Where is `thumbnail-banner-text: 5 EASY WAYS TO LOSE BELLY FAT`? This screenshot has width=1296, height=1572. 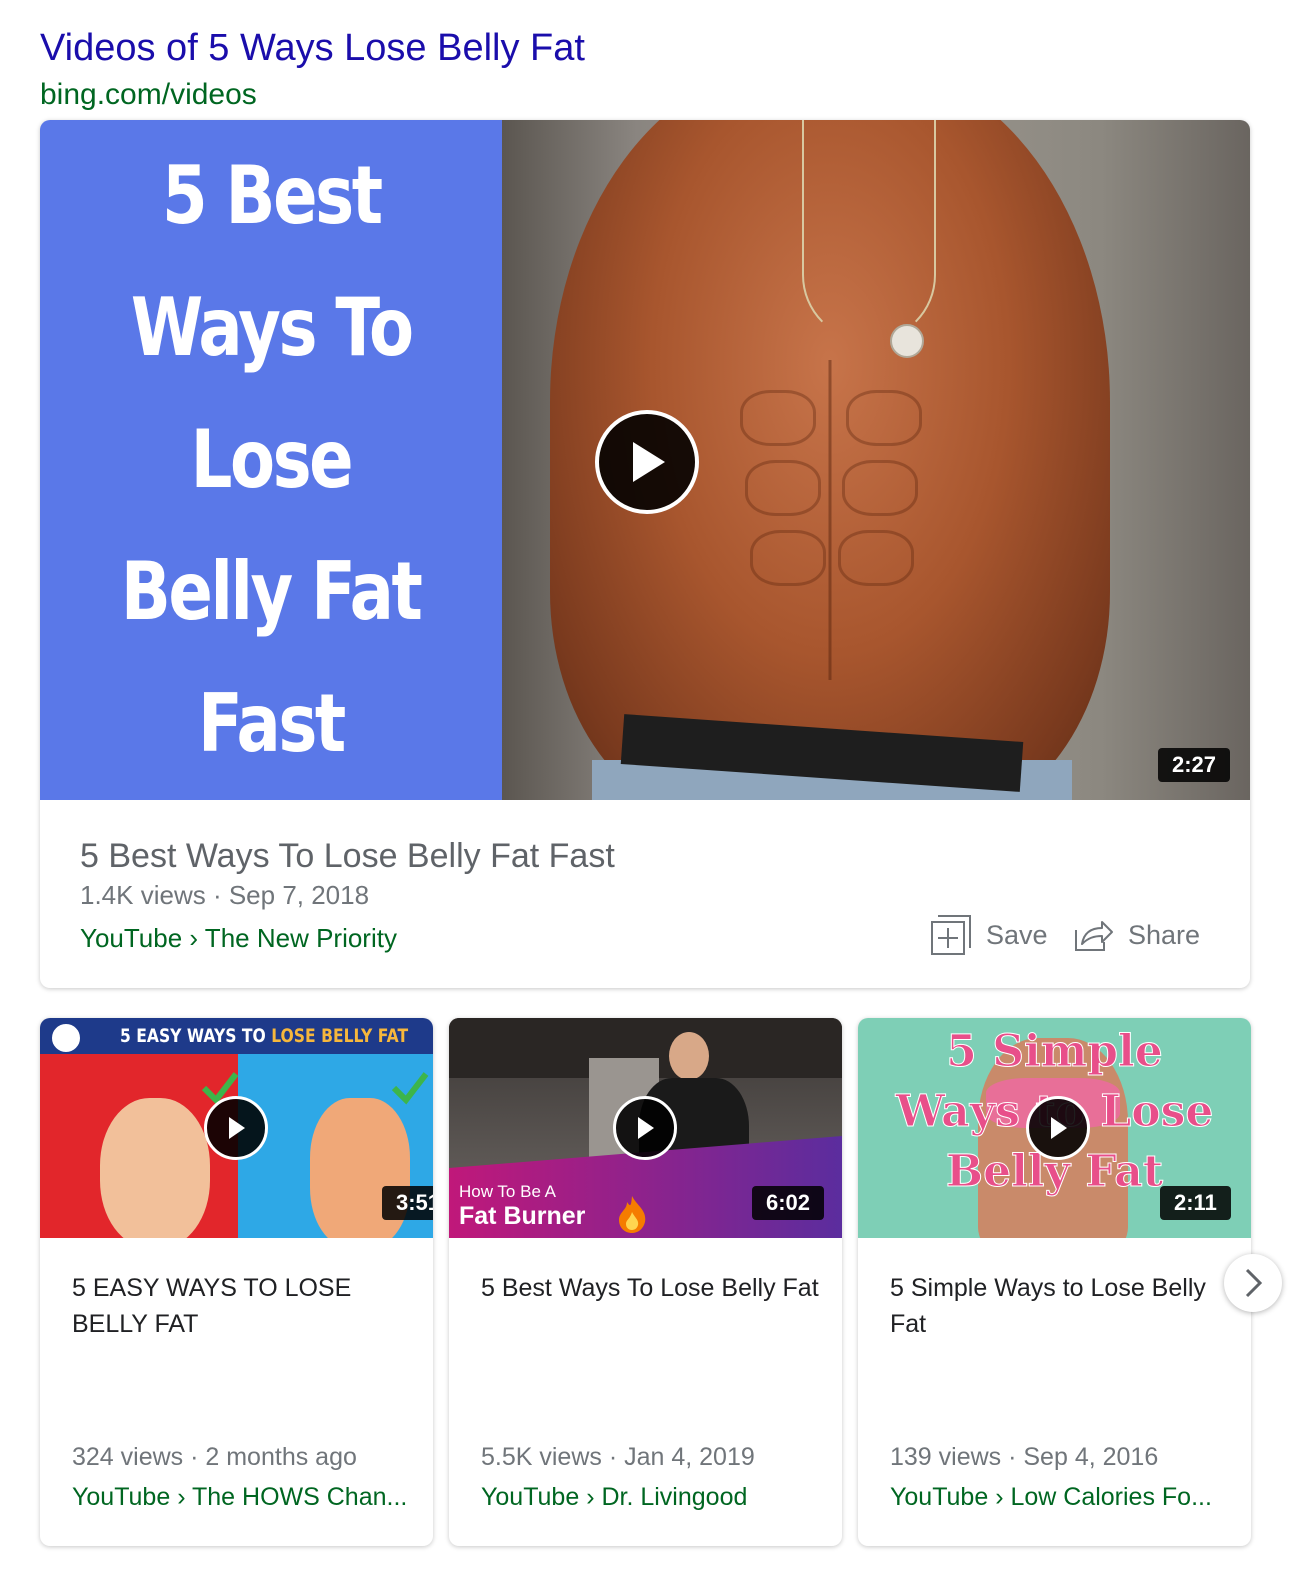 thumbnail-banner-text: 5 EASY WAYS TO LOSE BELLY FAT is located at coordinates (264, 1036).